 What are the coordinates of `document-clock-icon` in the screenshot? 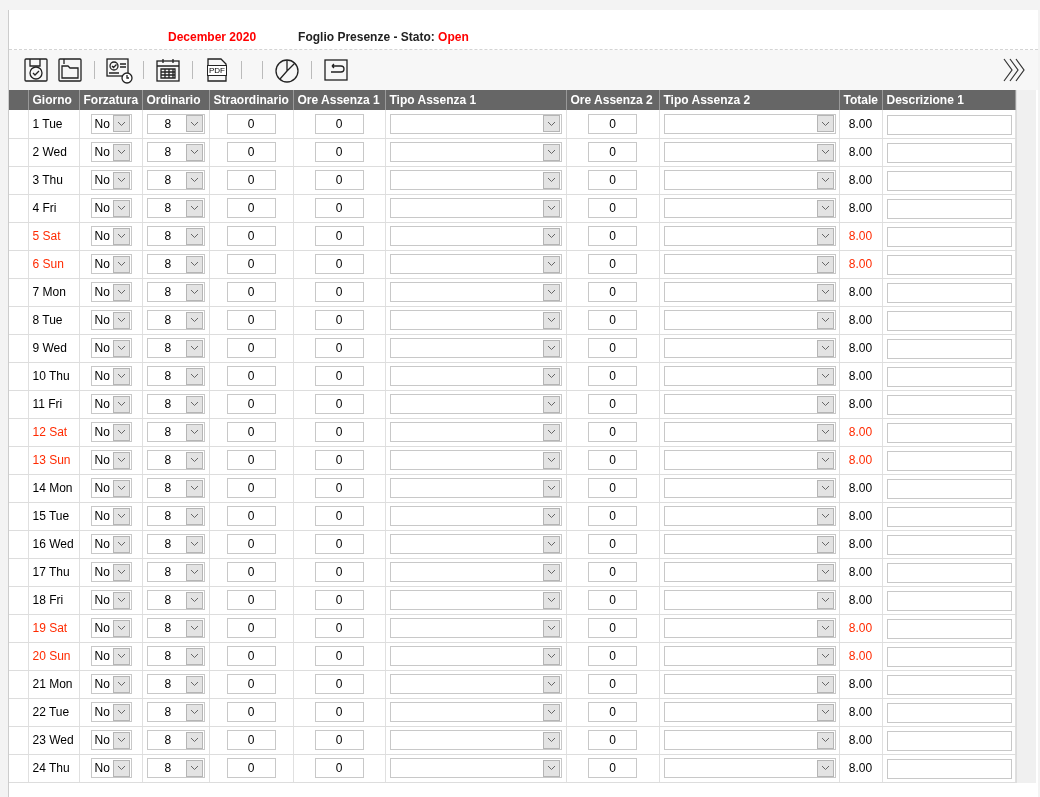 It's located at (119, 70).